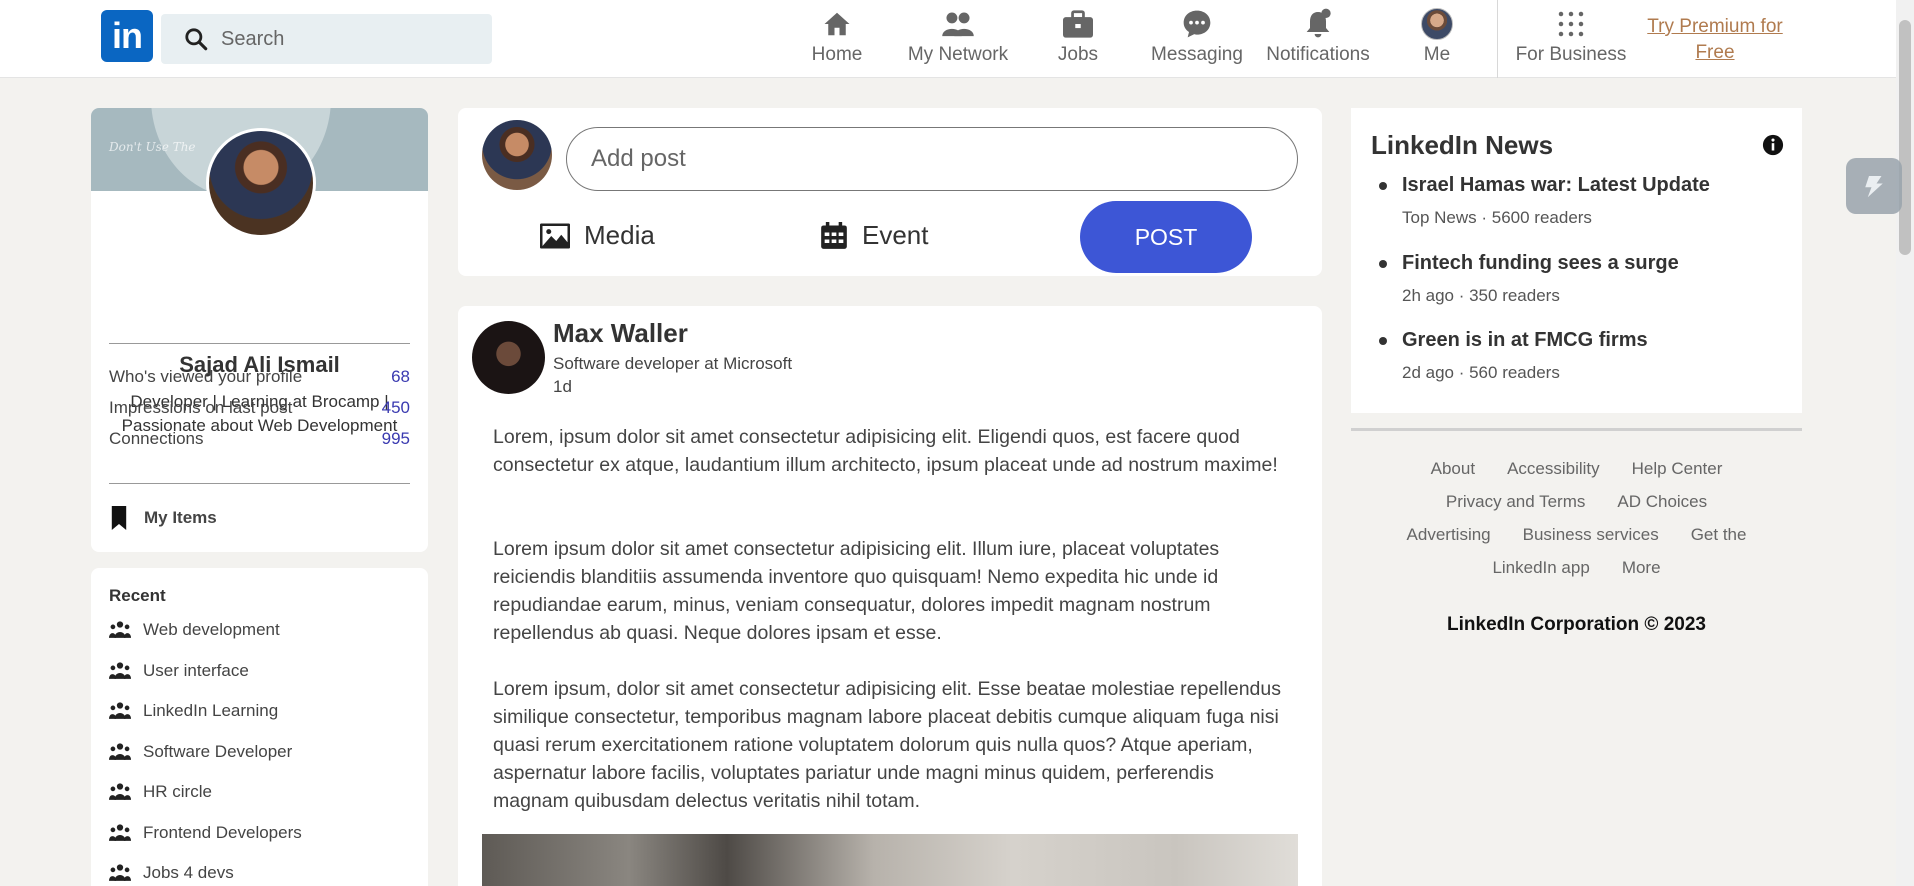 Image resolution: width=1914 pixels, height=886 pixels. Describe the element at coordinates (1078, 24) in the screenshot. I see `briefcase-icon` at that location.